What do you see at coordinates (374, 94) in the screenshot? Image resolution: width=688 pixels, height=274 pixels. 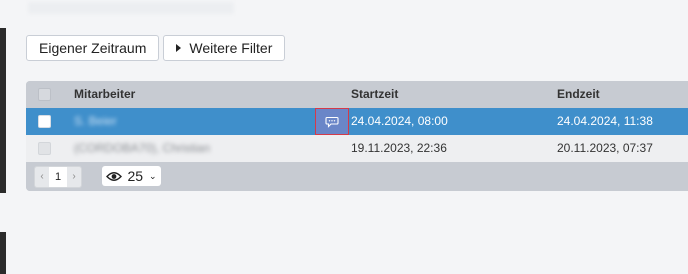 I see `column-header-start: Startzeit` at bounding box center [374, 94].